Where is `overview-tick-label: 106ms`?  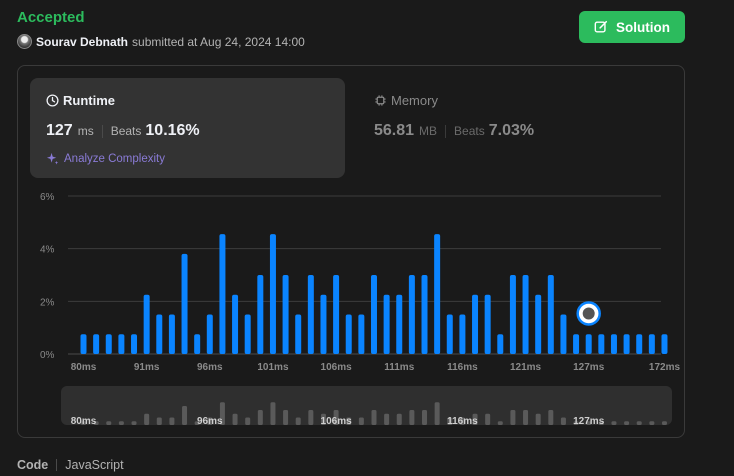 overview-tick-label: 106ms is located at coordinates (337, 421).